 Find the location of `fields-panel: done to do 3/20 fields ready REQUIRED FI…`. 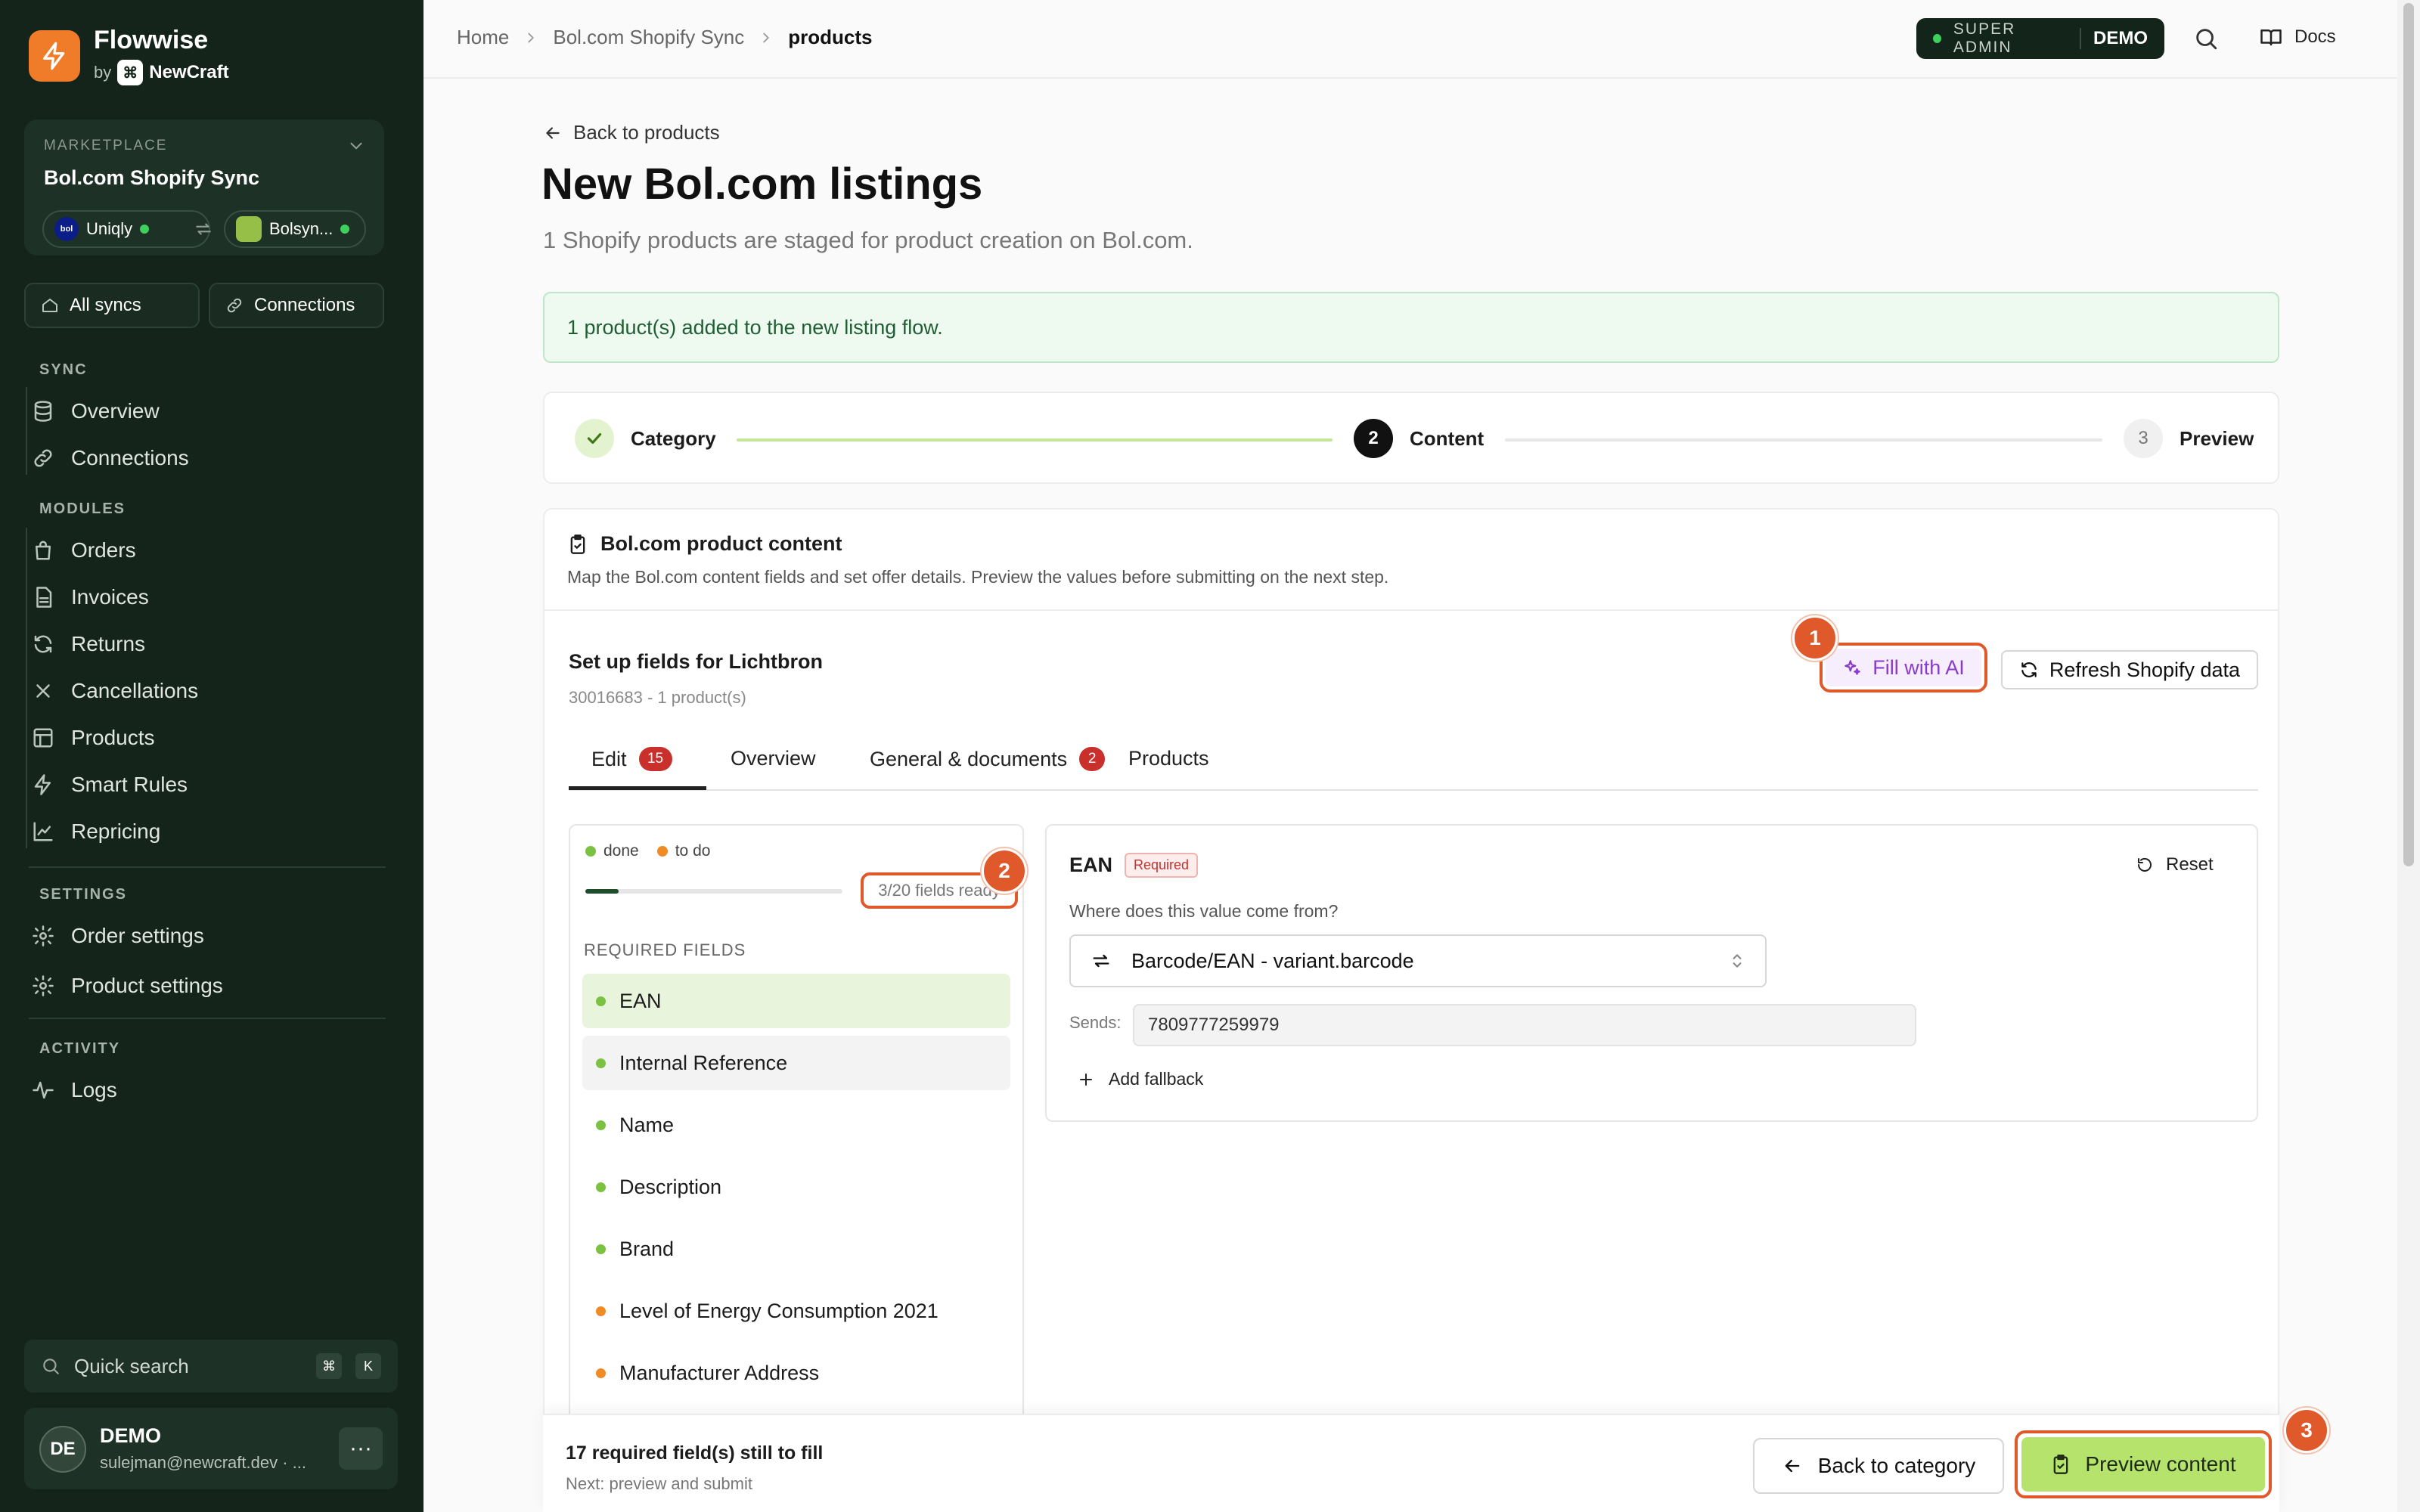

fields-panel: done to do 3/20 fields ready REQUIRED FI… is located at coordinates (796, 1167).